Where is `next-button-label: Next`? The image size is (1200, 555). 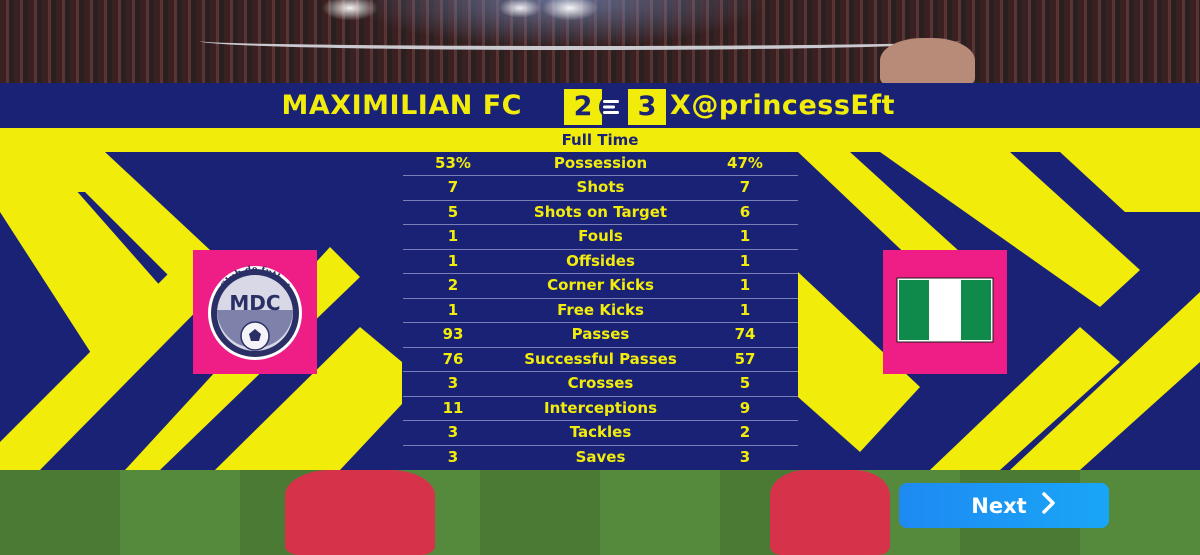
next-button-label: Next is located at coordinates (999, 505).